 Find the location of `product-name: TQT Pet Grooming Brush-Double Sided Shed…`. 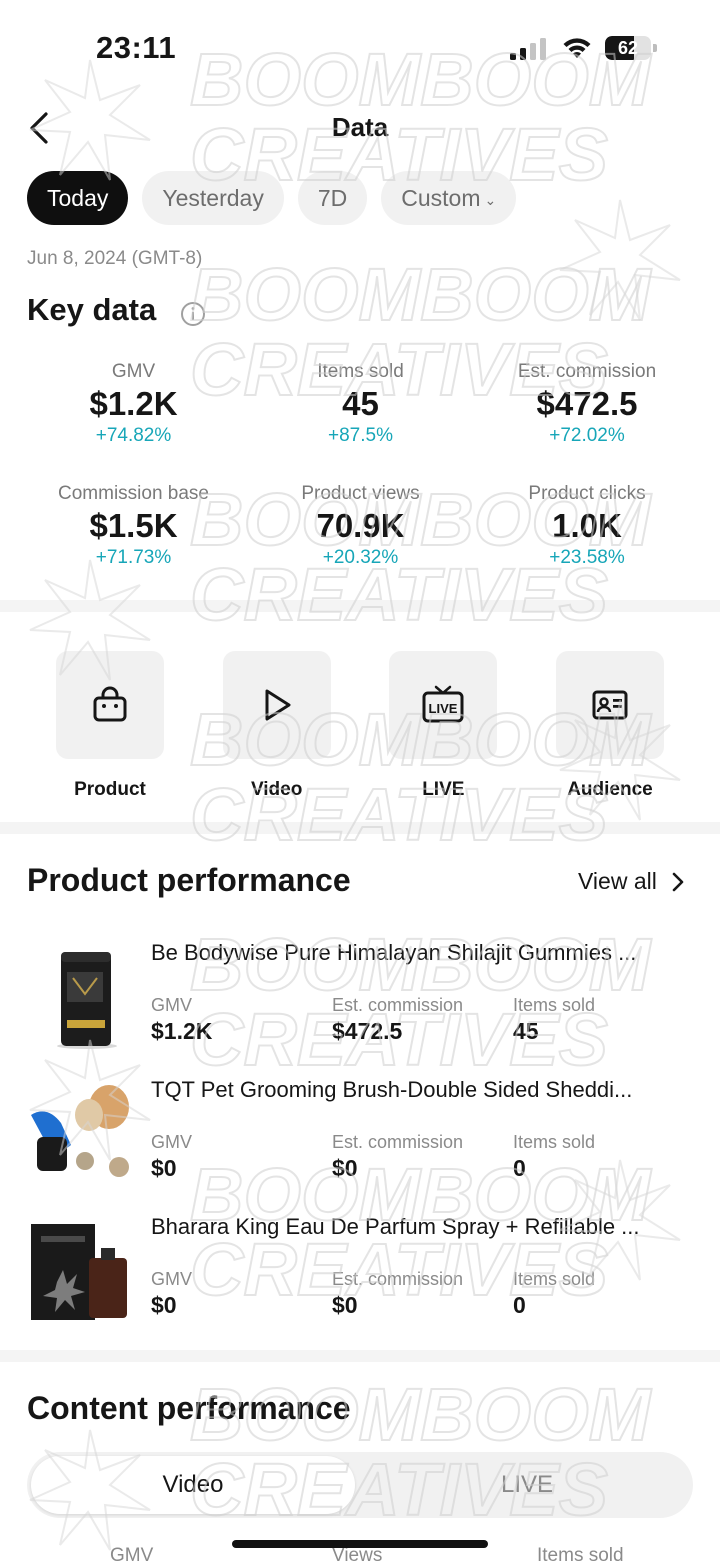

product-name: TQT Pet Grooming Brush-Double Sided Shed… is located at coordinates (392, 1089).